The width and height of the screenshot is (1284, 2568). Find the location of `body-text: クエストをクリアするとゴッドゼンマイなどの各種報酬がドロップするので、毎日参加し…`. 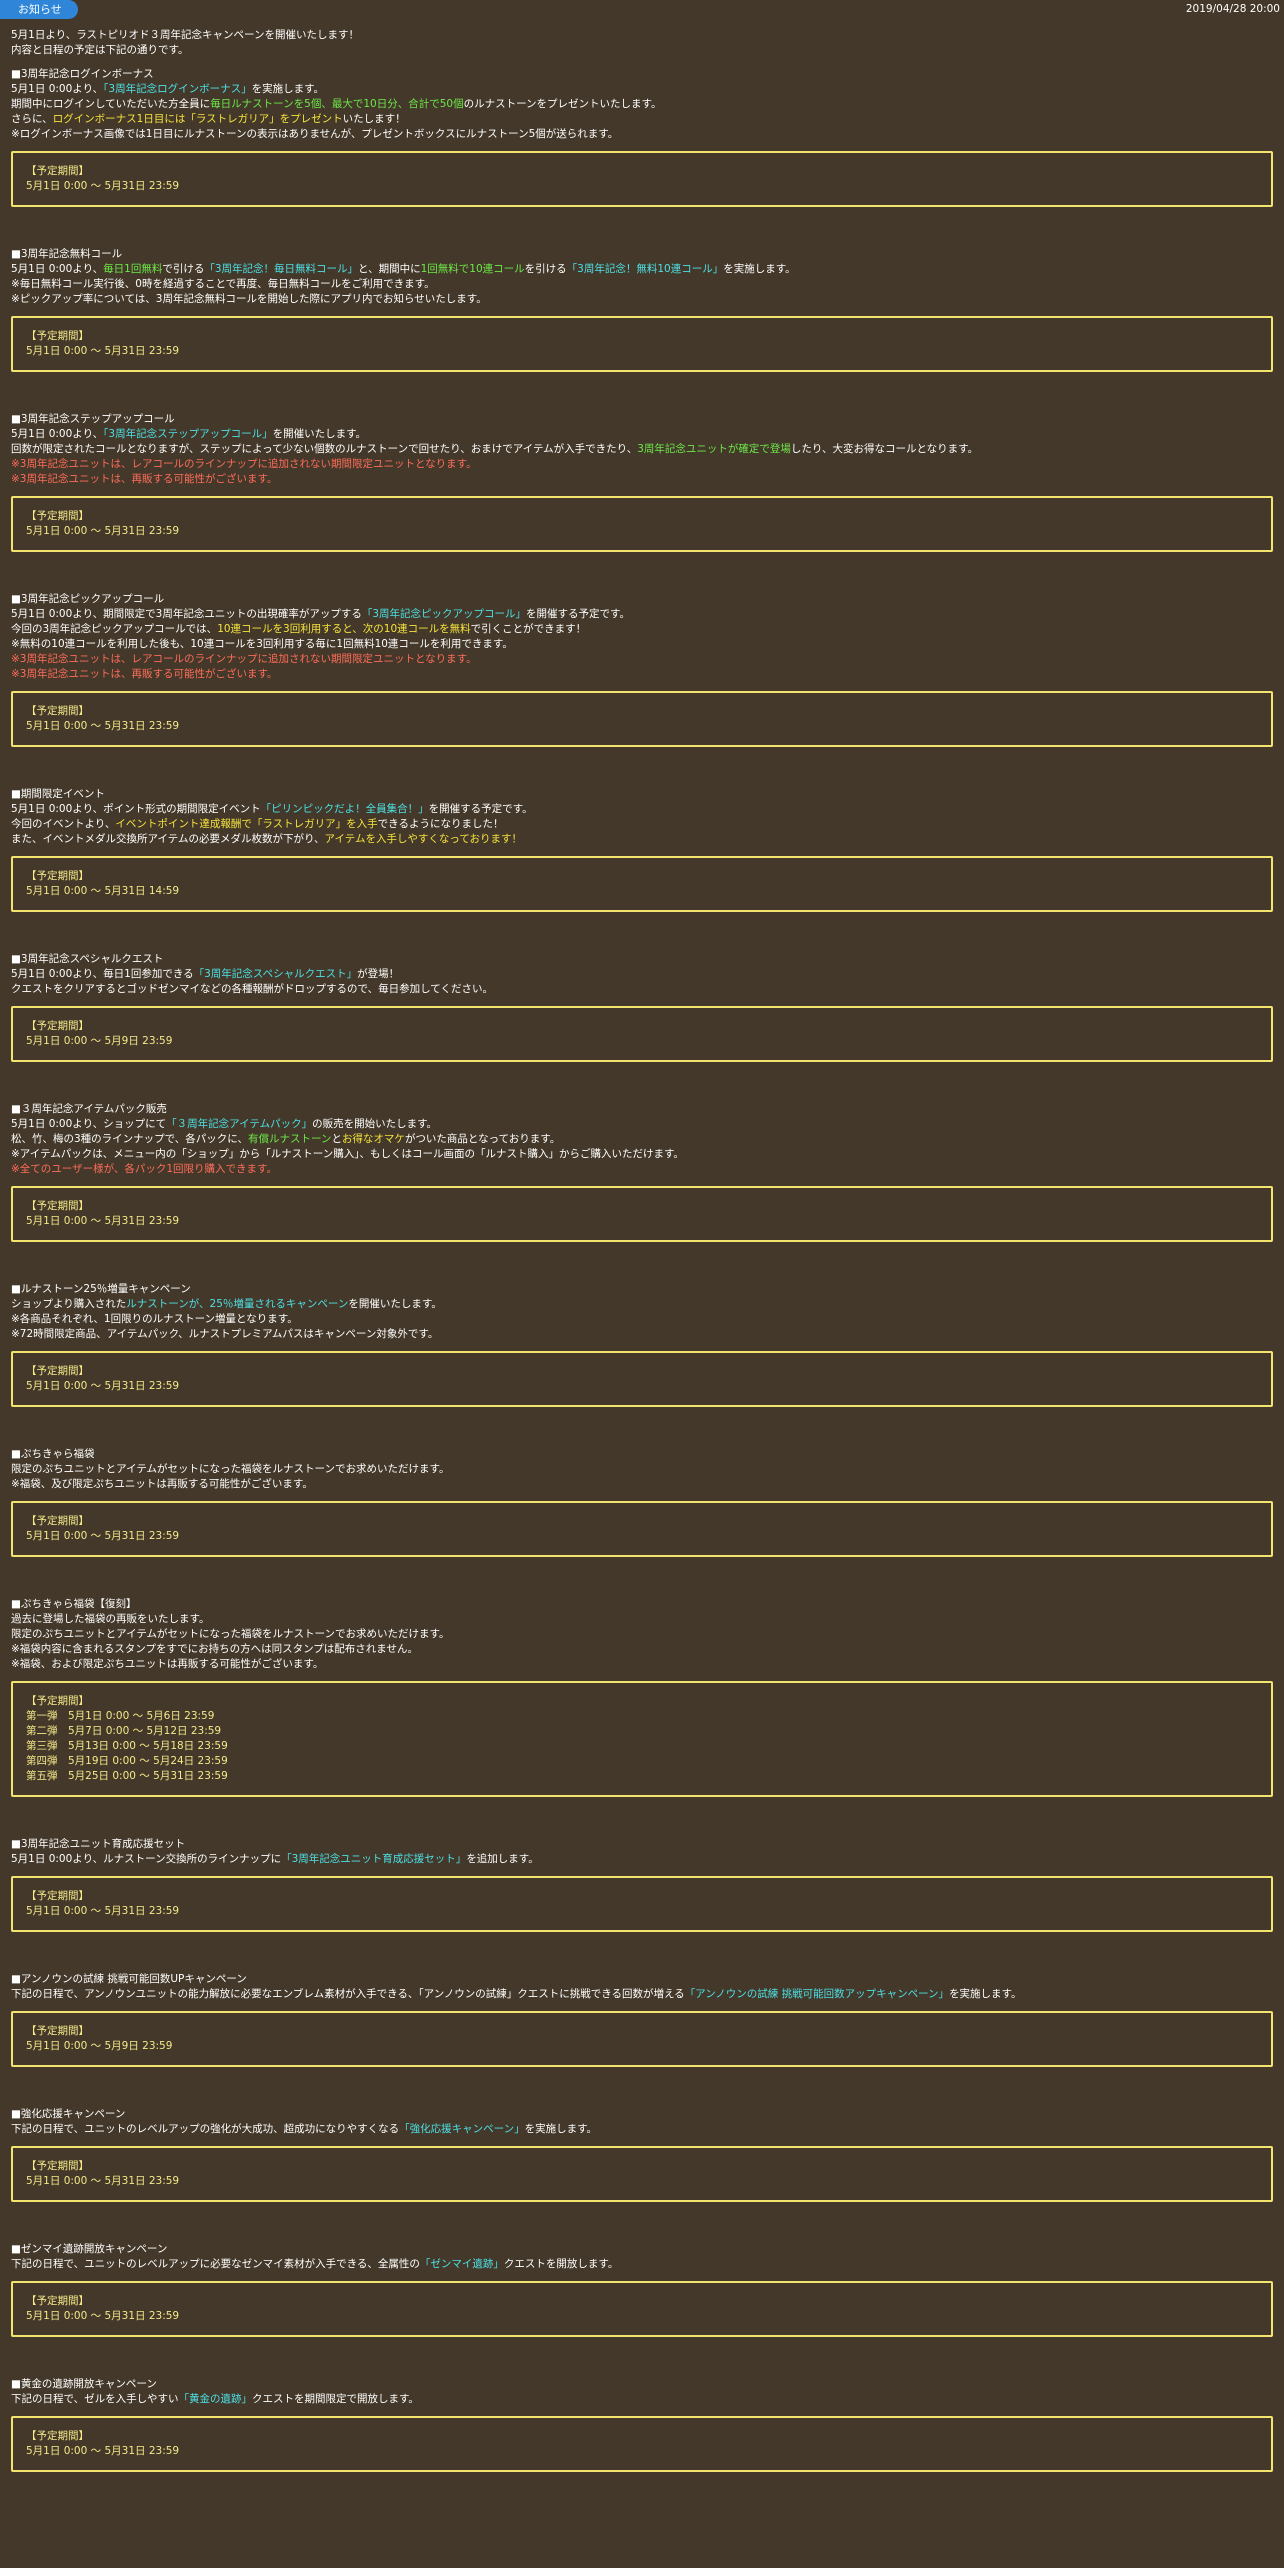

body-text: クエストをクリアするとゴッドゼンマイなどの各種報酬がドロップするので、毎日参加し… is located at coordinates (252, 989).